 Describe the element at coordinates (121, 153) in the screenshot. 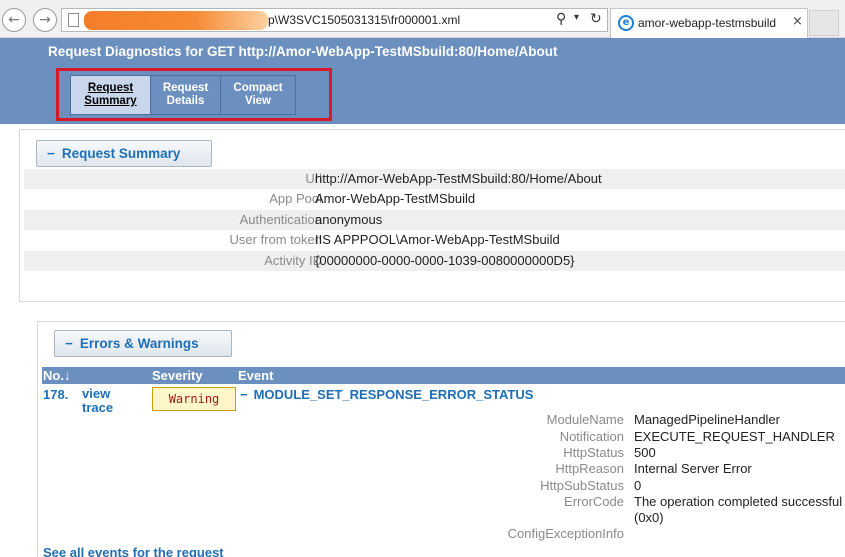

I see `section-label: Request Summary` at that location.